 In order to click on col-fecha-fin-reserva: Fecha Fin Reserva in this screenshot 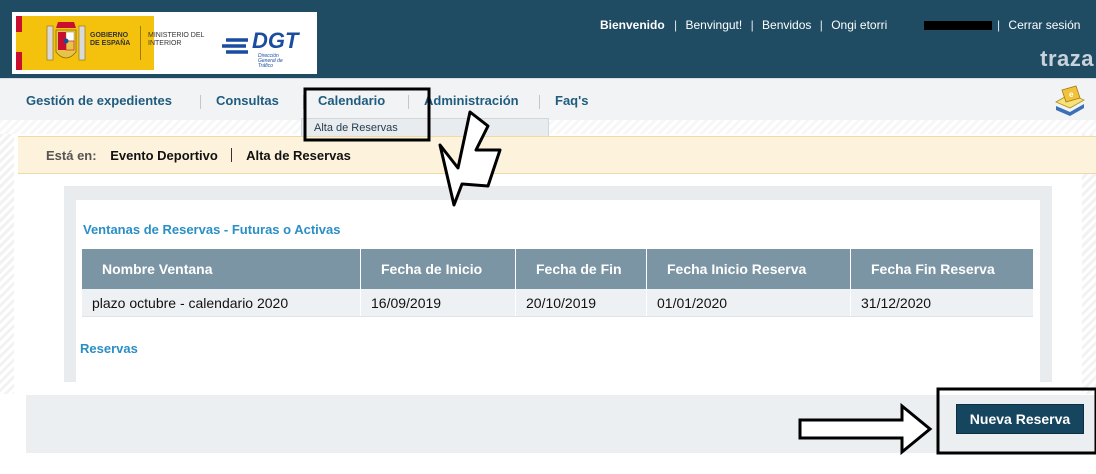, I will do `click(941, 269)`.